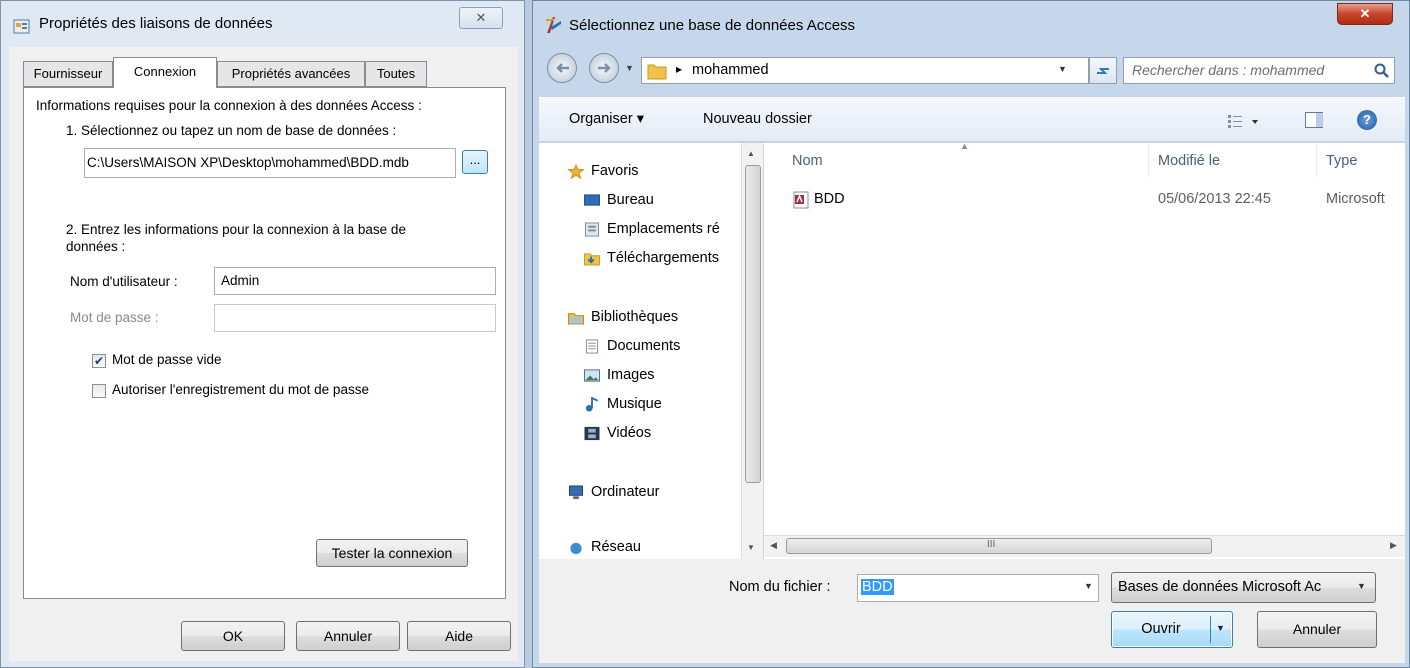  I want to click on preview-pane-button, so click(1314, 120).